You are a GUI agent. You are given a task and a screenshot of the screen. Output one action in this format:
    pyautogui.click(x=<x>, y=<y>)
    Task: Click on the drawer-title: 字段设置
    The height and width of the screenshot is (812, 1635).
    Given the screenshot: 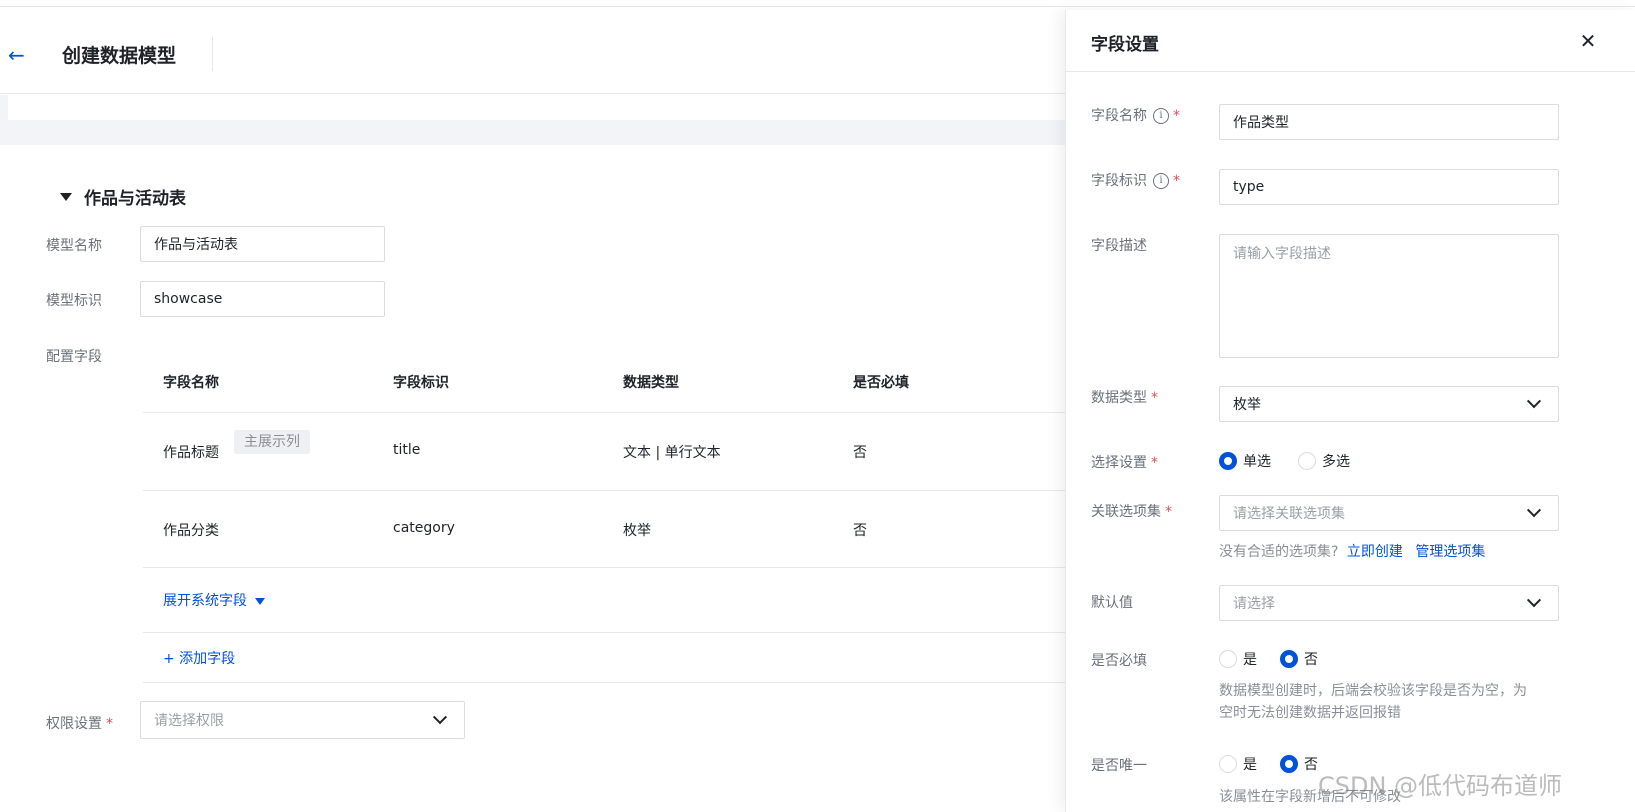 What is the action you would take?
    pyautogui.click(x=1125, y=45)
    